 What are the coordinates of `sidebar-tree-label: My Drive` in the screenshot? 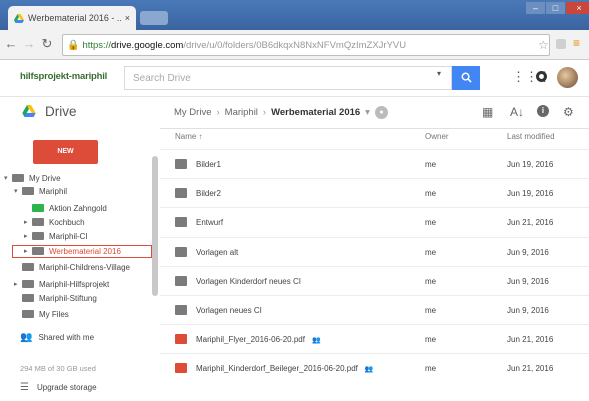 It's located at (45, 178).